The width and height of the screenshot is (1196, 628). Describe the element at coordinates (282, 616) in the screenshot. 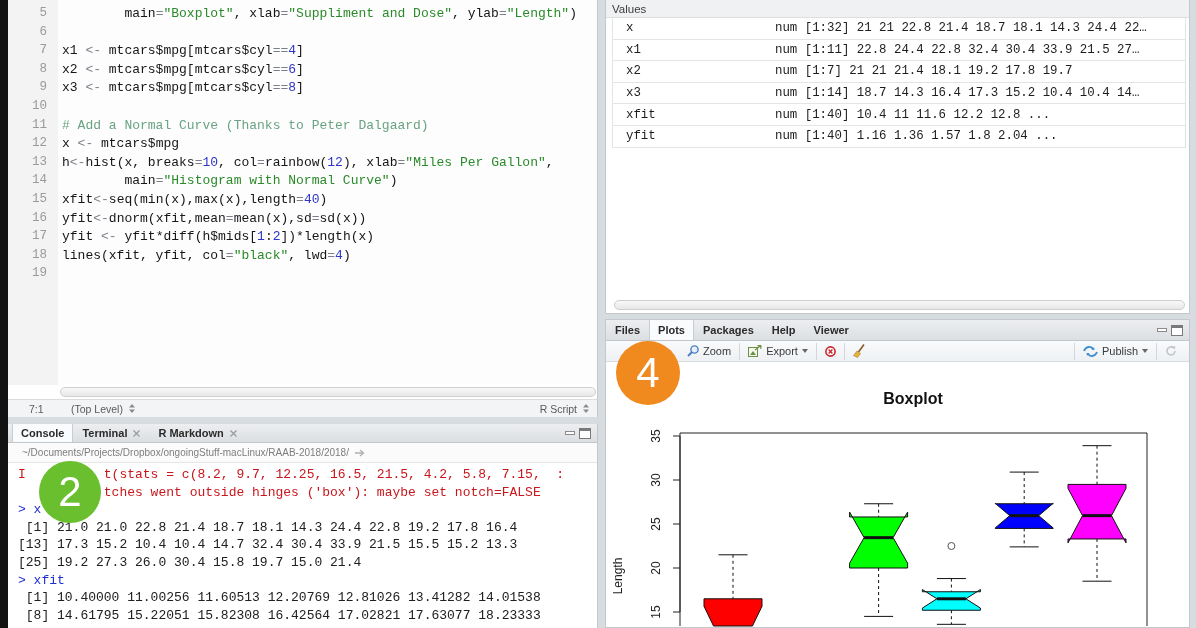

I see `console-output: [8] 14.61795 15.22051 15.82308 16.42564 17.02821 17.63077 18.23333` at that location.